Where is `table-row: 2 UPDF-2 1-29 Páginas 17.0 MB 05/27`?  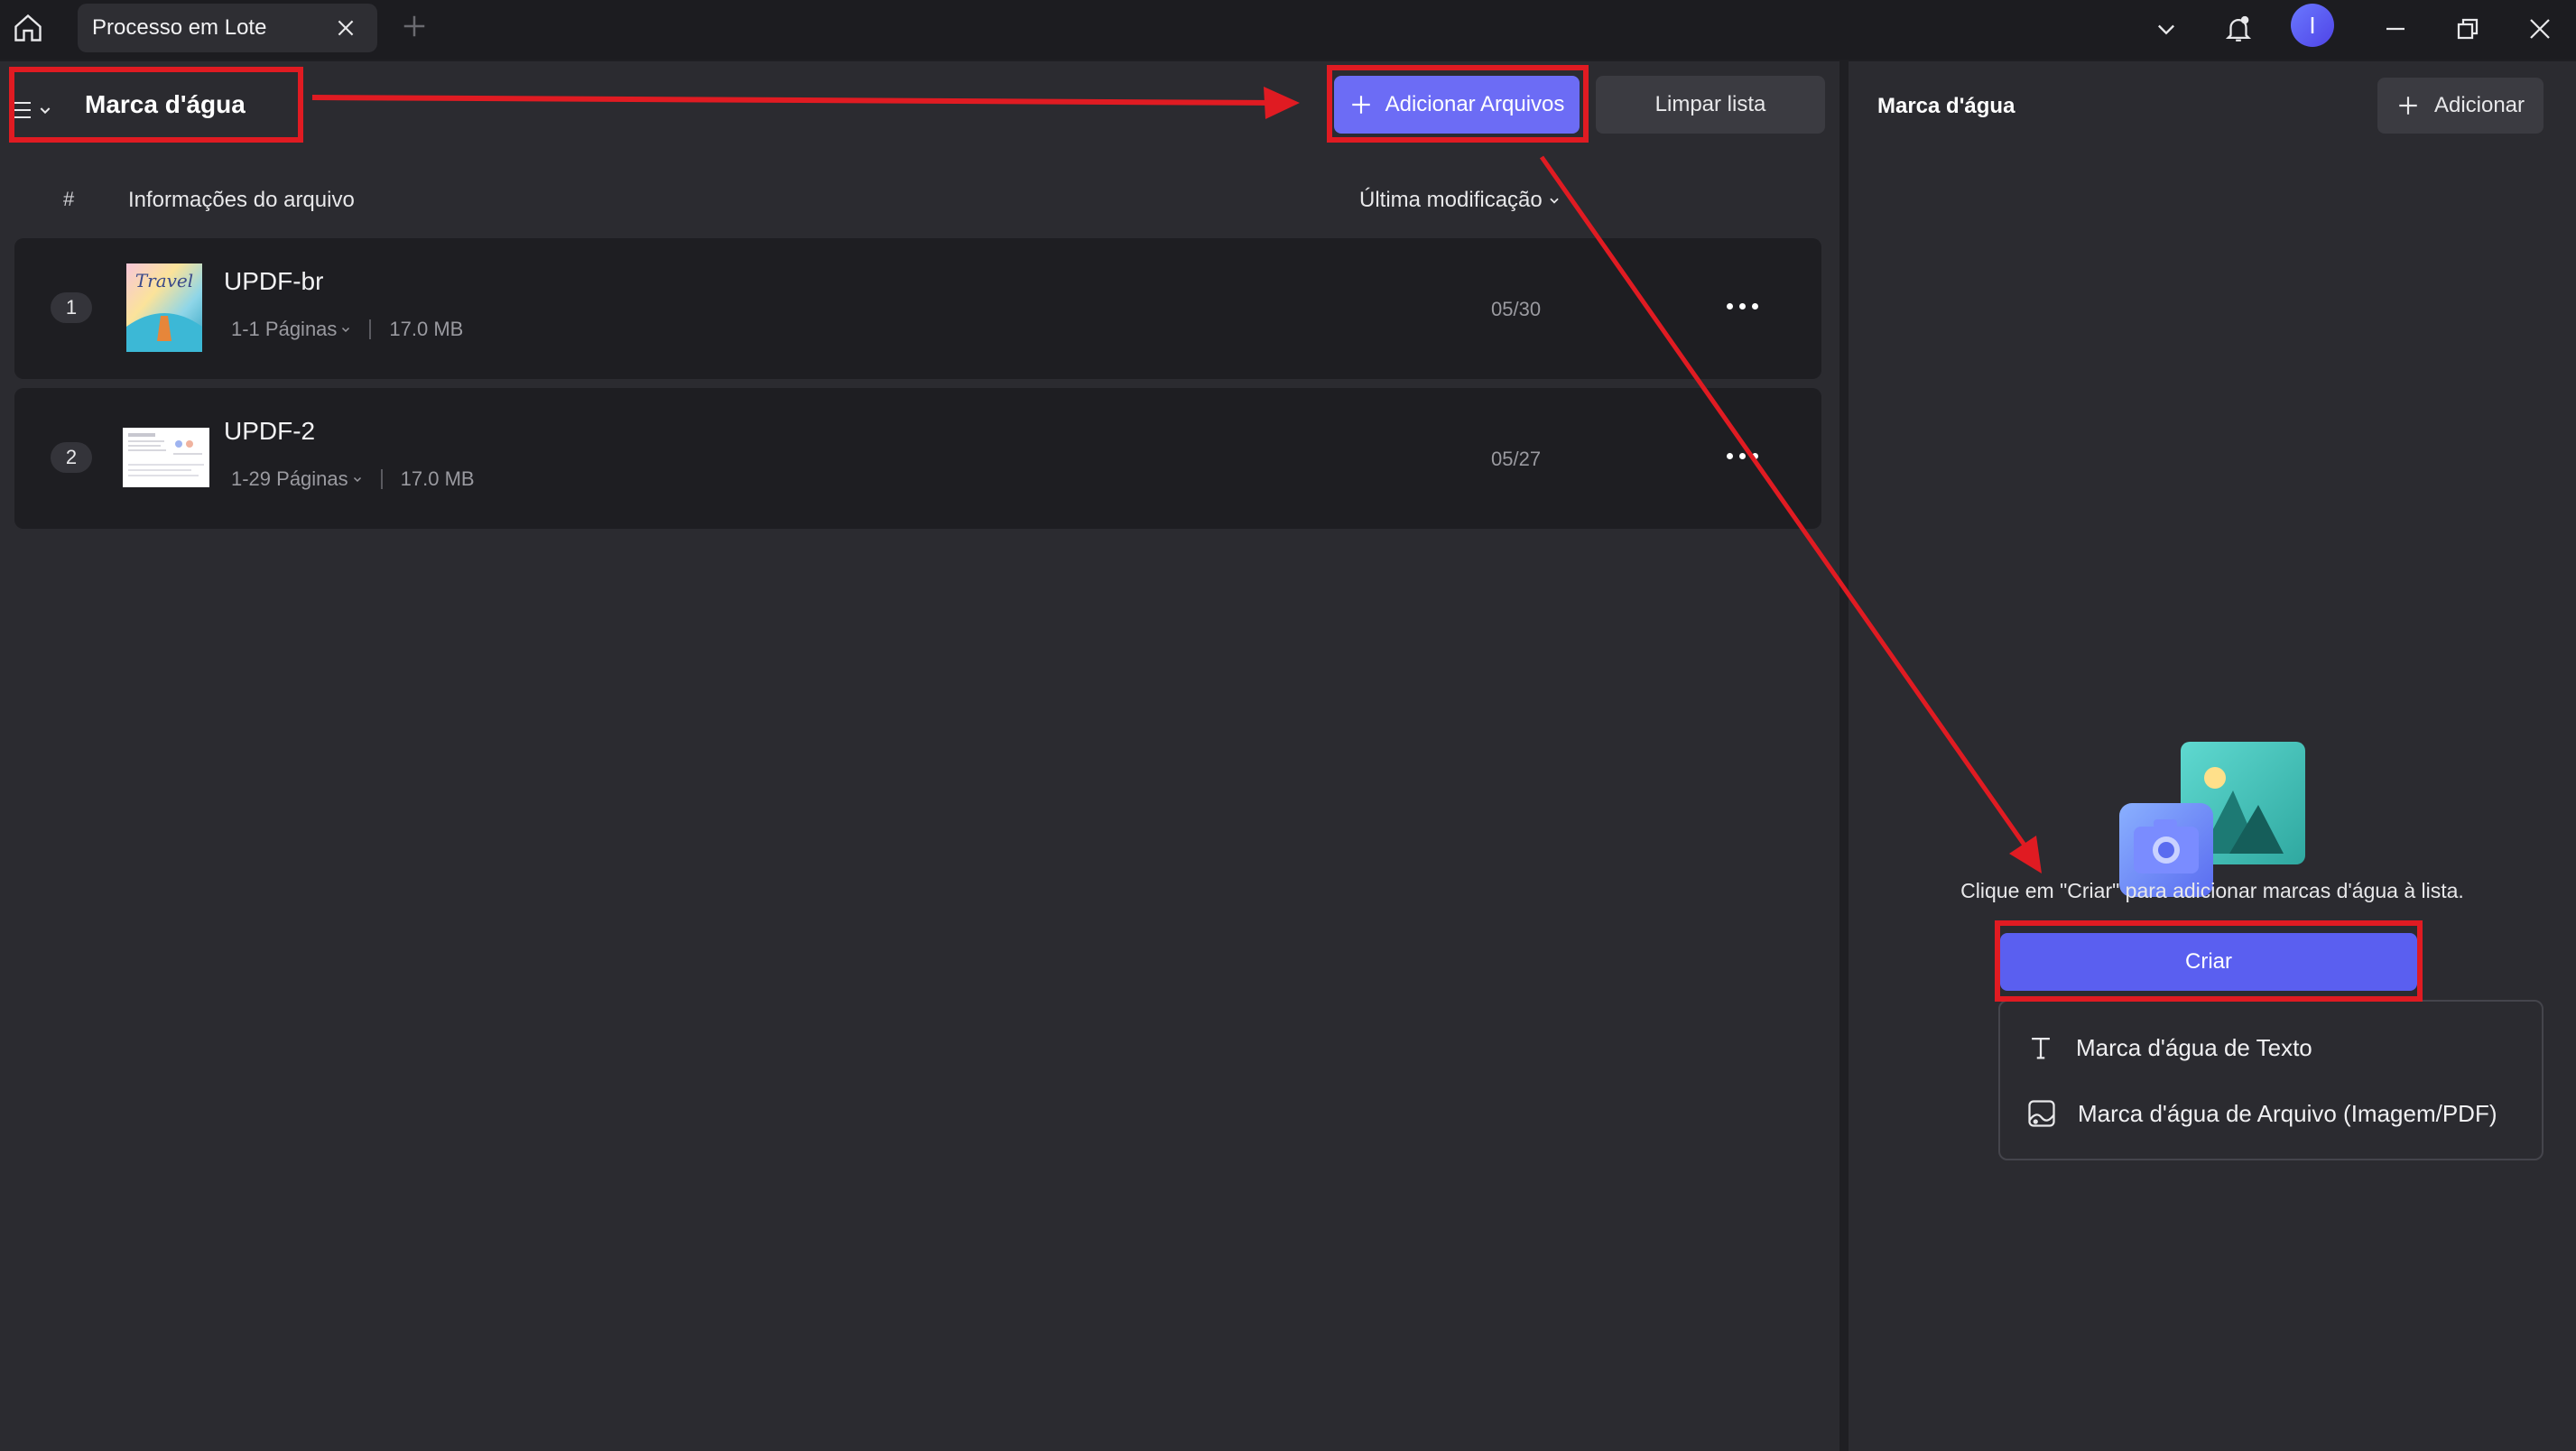
table-row: 2 UPDF-2 1-29 Páginas 17.0 MB 05/27 is located at coordinates (918, 458).